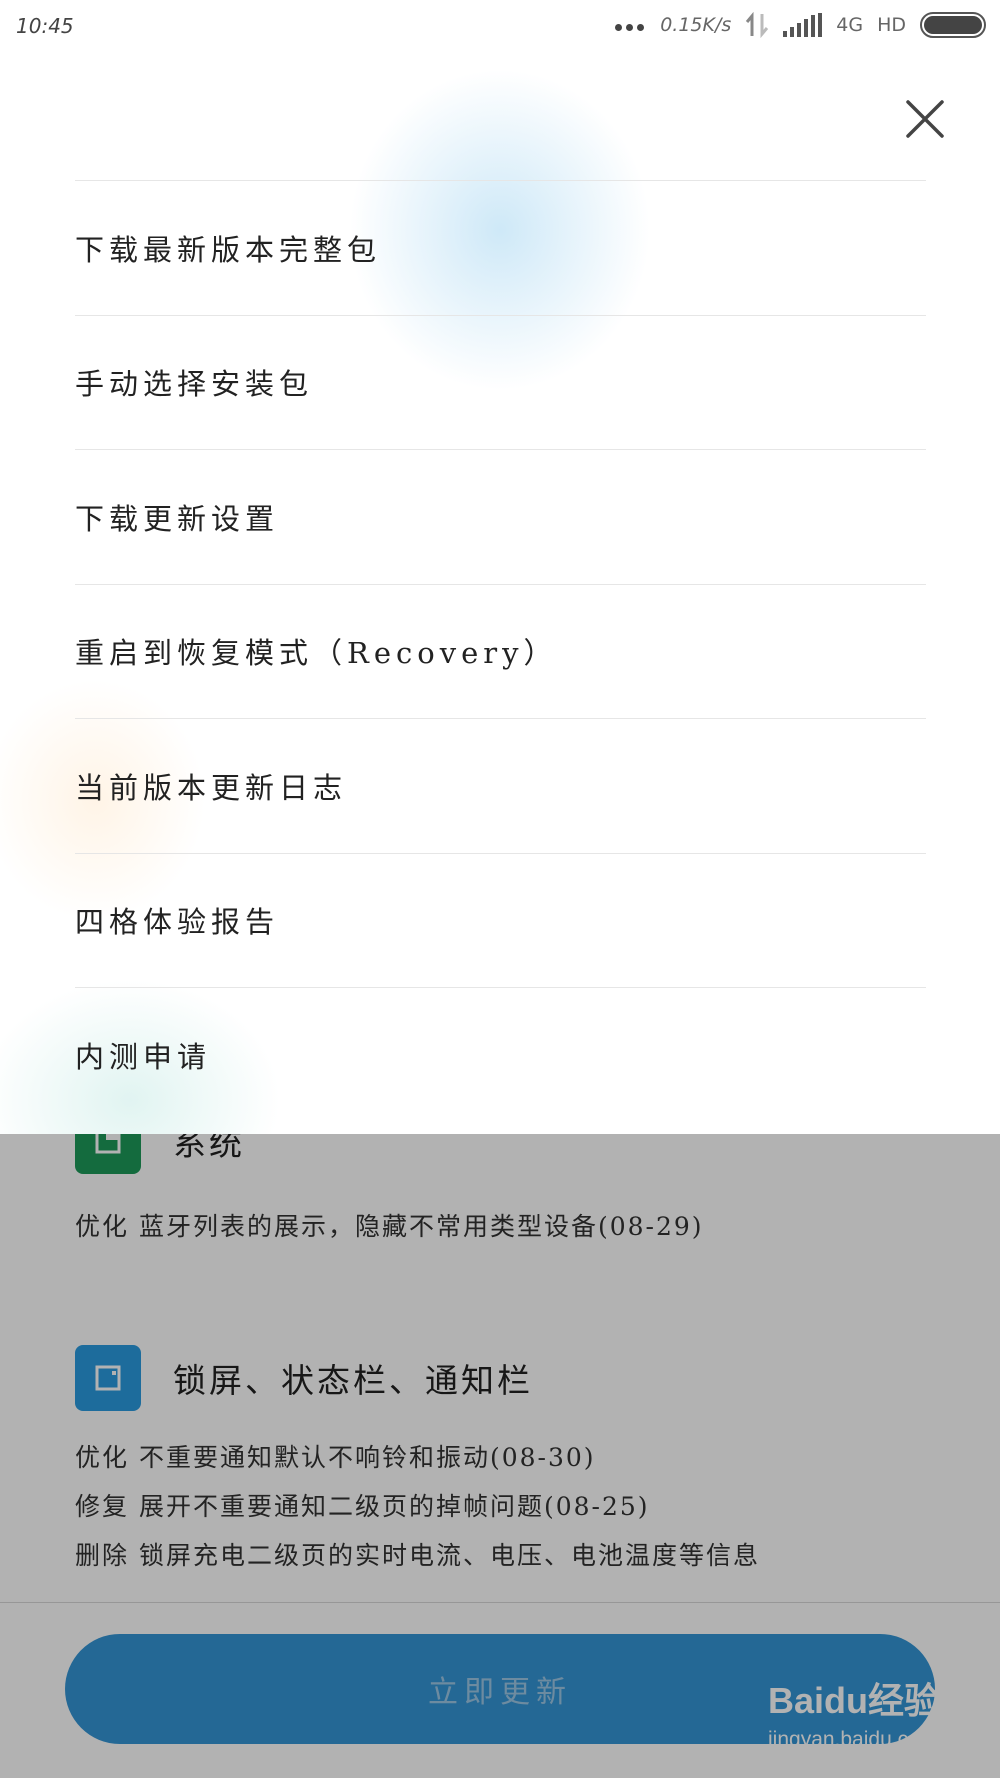  Describe the element at coordinates (803, 25) in the screenshot. I see `signal-strength-icon` at that location.